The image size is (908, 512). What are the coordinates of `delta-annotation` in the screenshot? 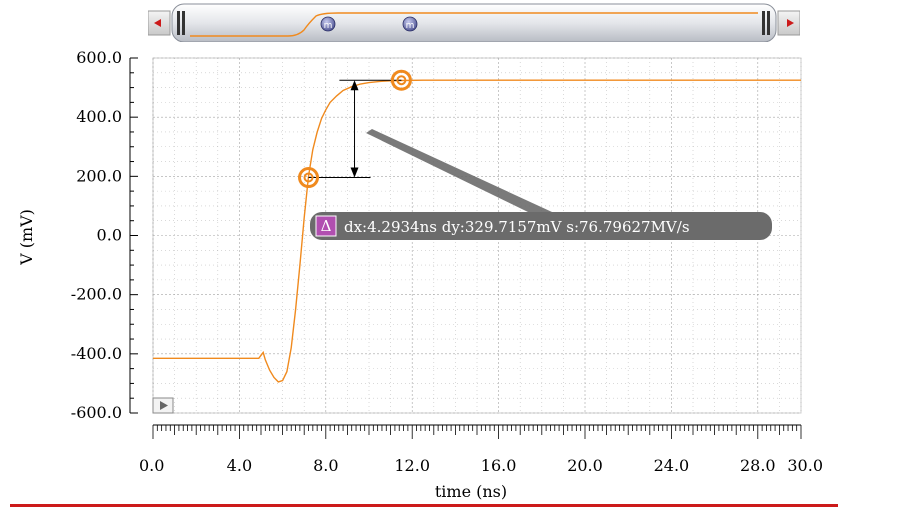 It's located at (430, 145).